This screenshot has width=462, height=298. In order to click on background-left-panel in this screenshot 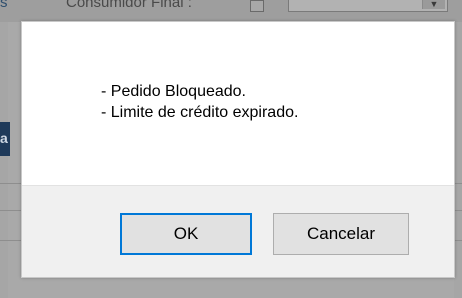, I will do `click(4, 160)`.